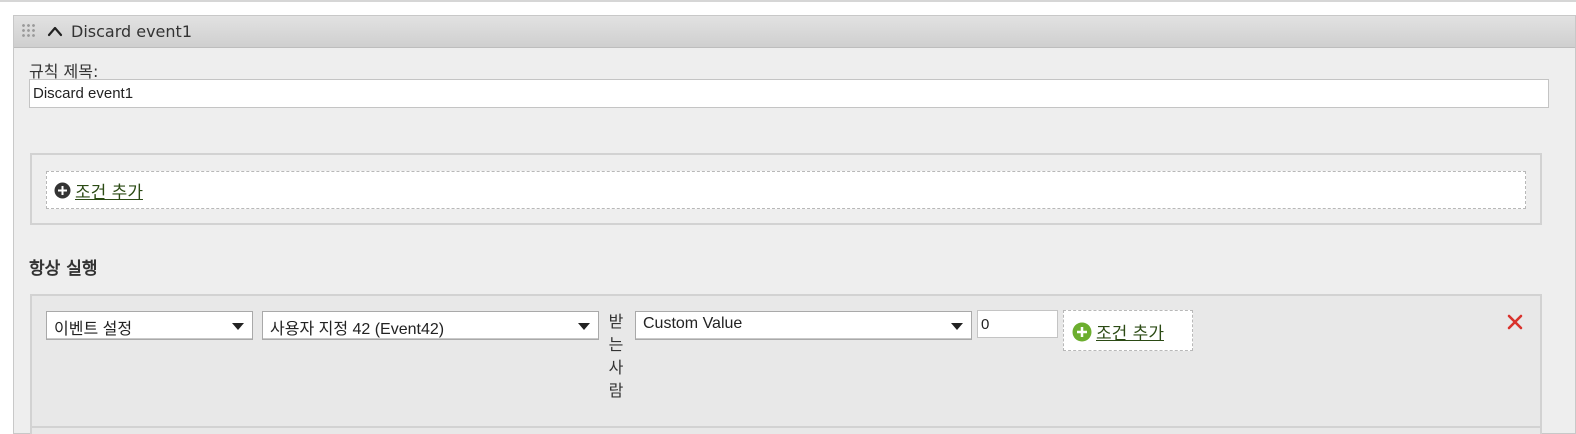 Image resolution: width=1576 pixels, height=434 pixels. Describe the element at coordinates (63, 269) in the screenshot. I see `always-run-heading: 항상 실행` at that location.